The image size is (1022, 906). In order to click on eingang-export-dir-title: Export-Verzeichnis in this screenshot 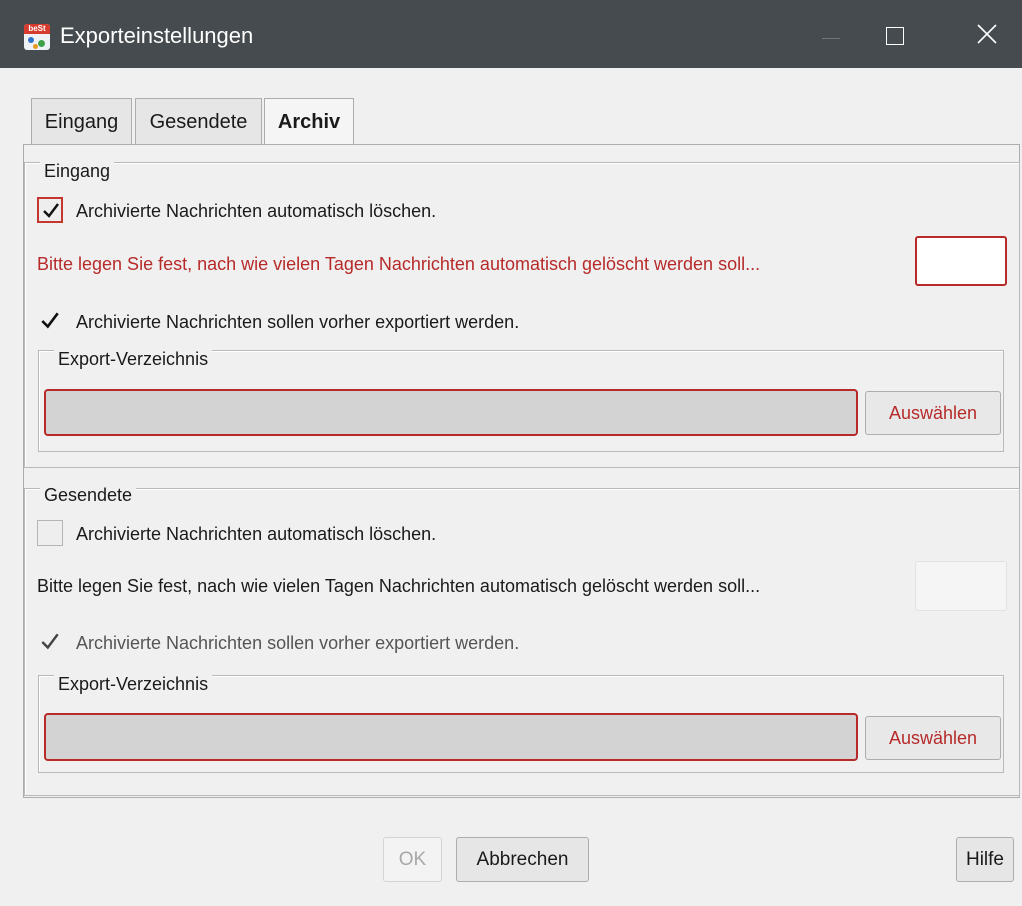, I will do `click(133, 359)`.